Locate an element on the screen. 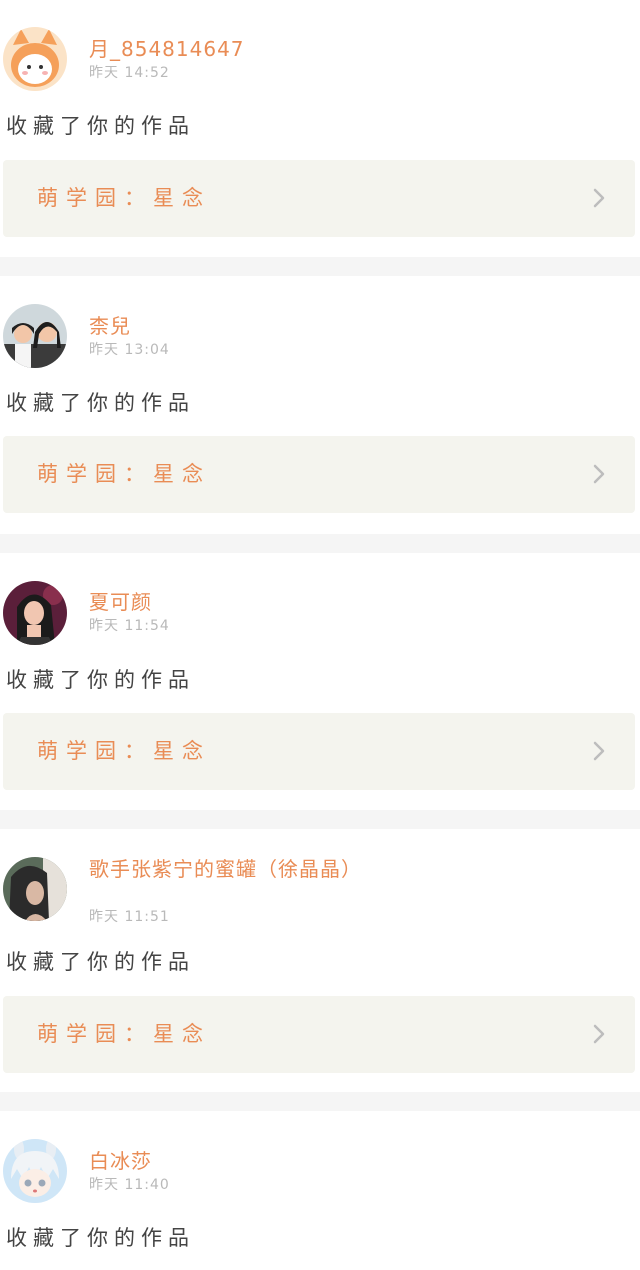 The width and height of the screenshot is (640, 1270). user-name: 月_854814647 is located at coordinates (167, 49).